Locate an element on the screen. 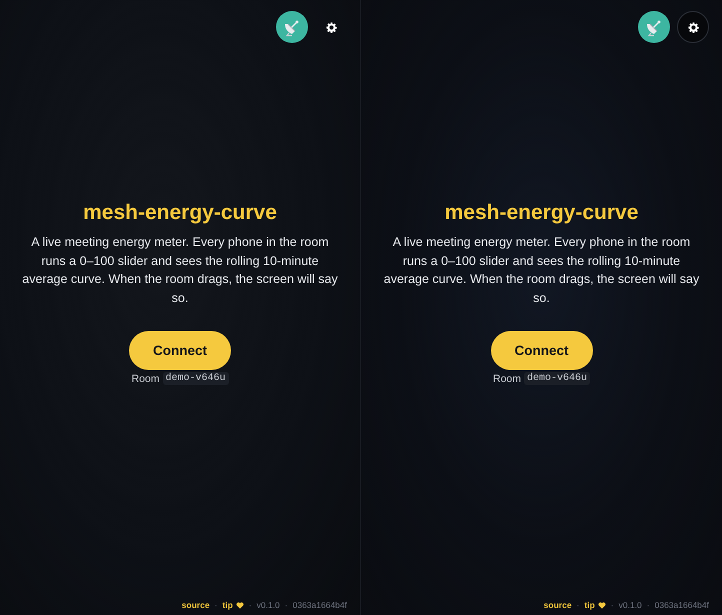  settings-button is located at coordinates (693, 27).